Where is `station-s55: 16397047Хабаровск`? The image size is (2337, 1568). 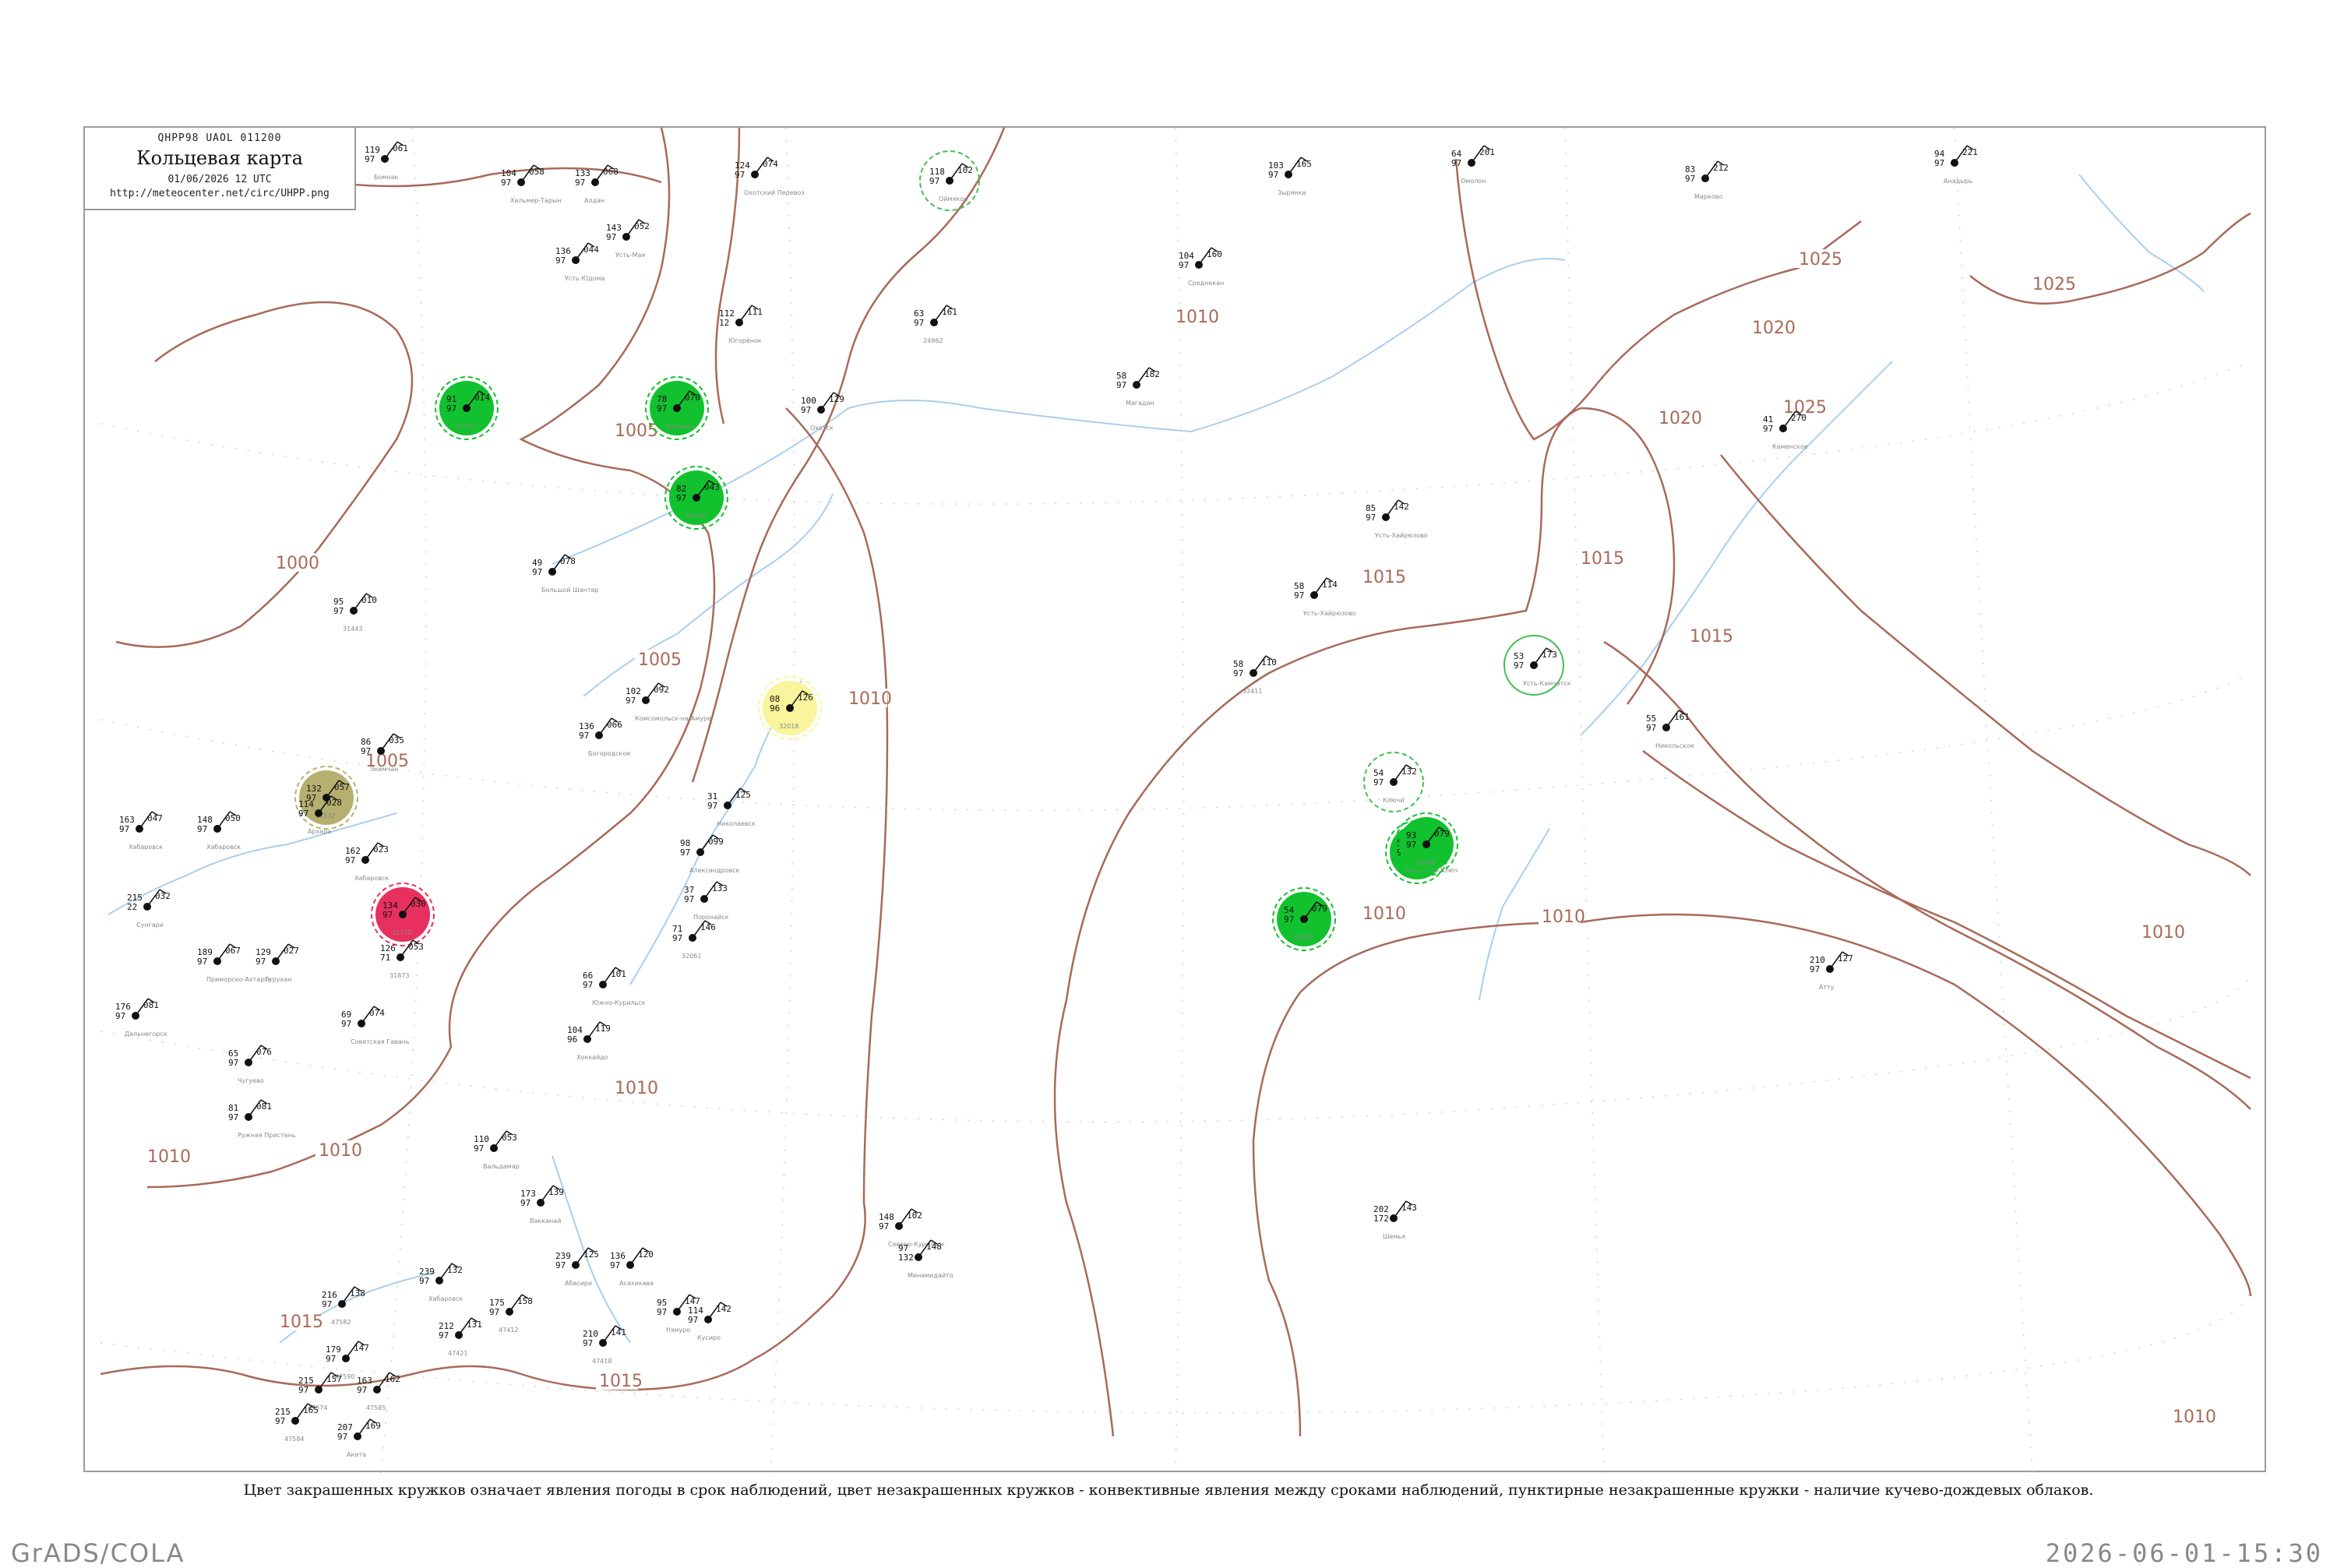 station-s55: 16397047Хабаровск is located at coordinates (141, 831).